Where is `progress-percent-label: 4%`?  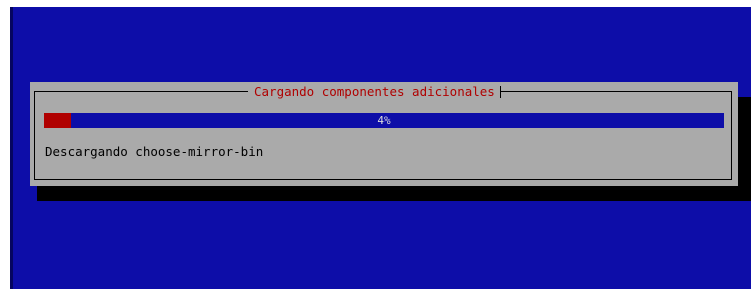
progress-percent-label: 4% is located at coordinates (384, 120).